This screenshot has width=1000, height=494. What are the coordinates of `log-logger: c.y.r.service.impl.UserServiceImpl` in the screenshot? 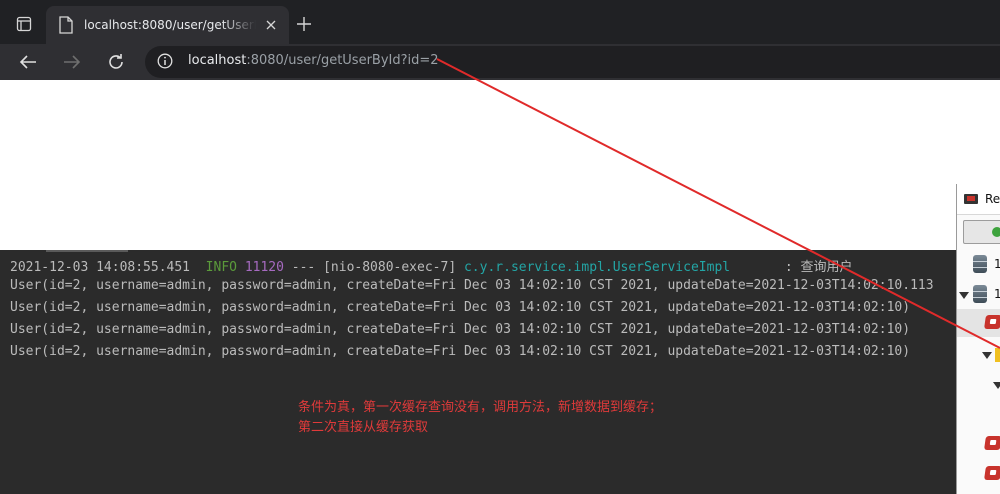 It's located at (597, 267).